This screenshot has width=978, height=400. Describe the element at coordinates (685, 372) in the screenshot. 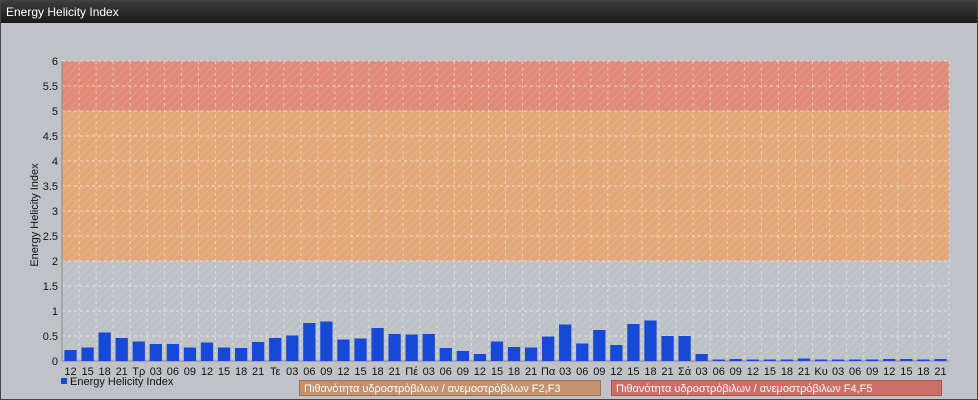

I see `x-tick-label: Σά` at that location.